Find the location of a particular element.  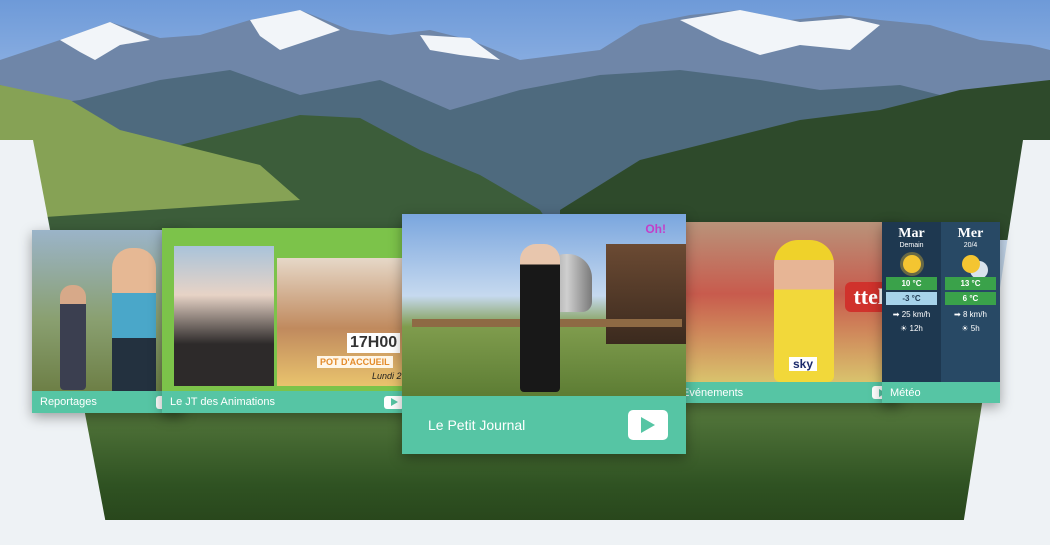

evenements-thumbnail: ttel sky is located at coordinates (787, 302).